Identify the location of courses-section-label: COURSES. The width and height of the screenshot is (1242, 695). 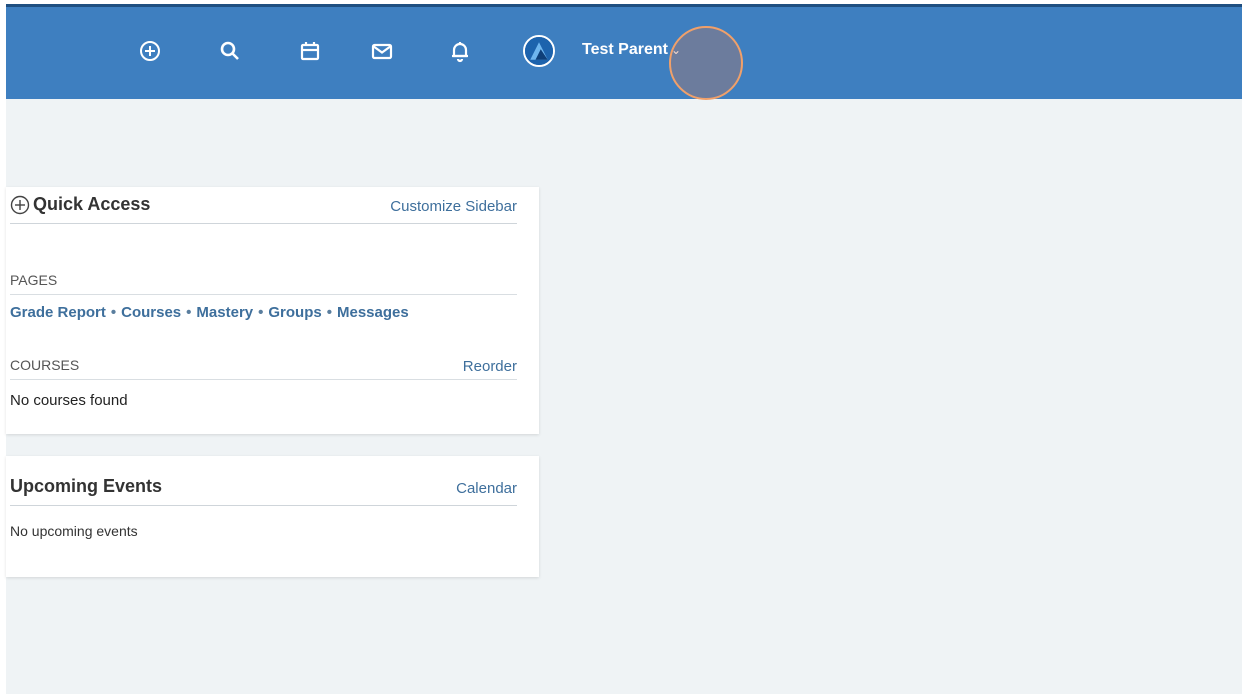
(45, 365).